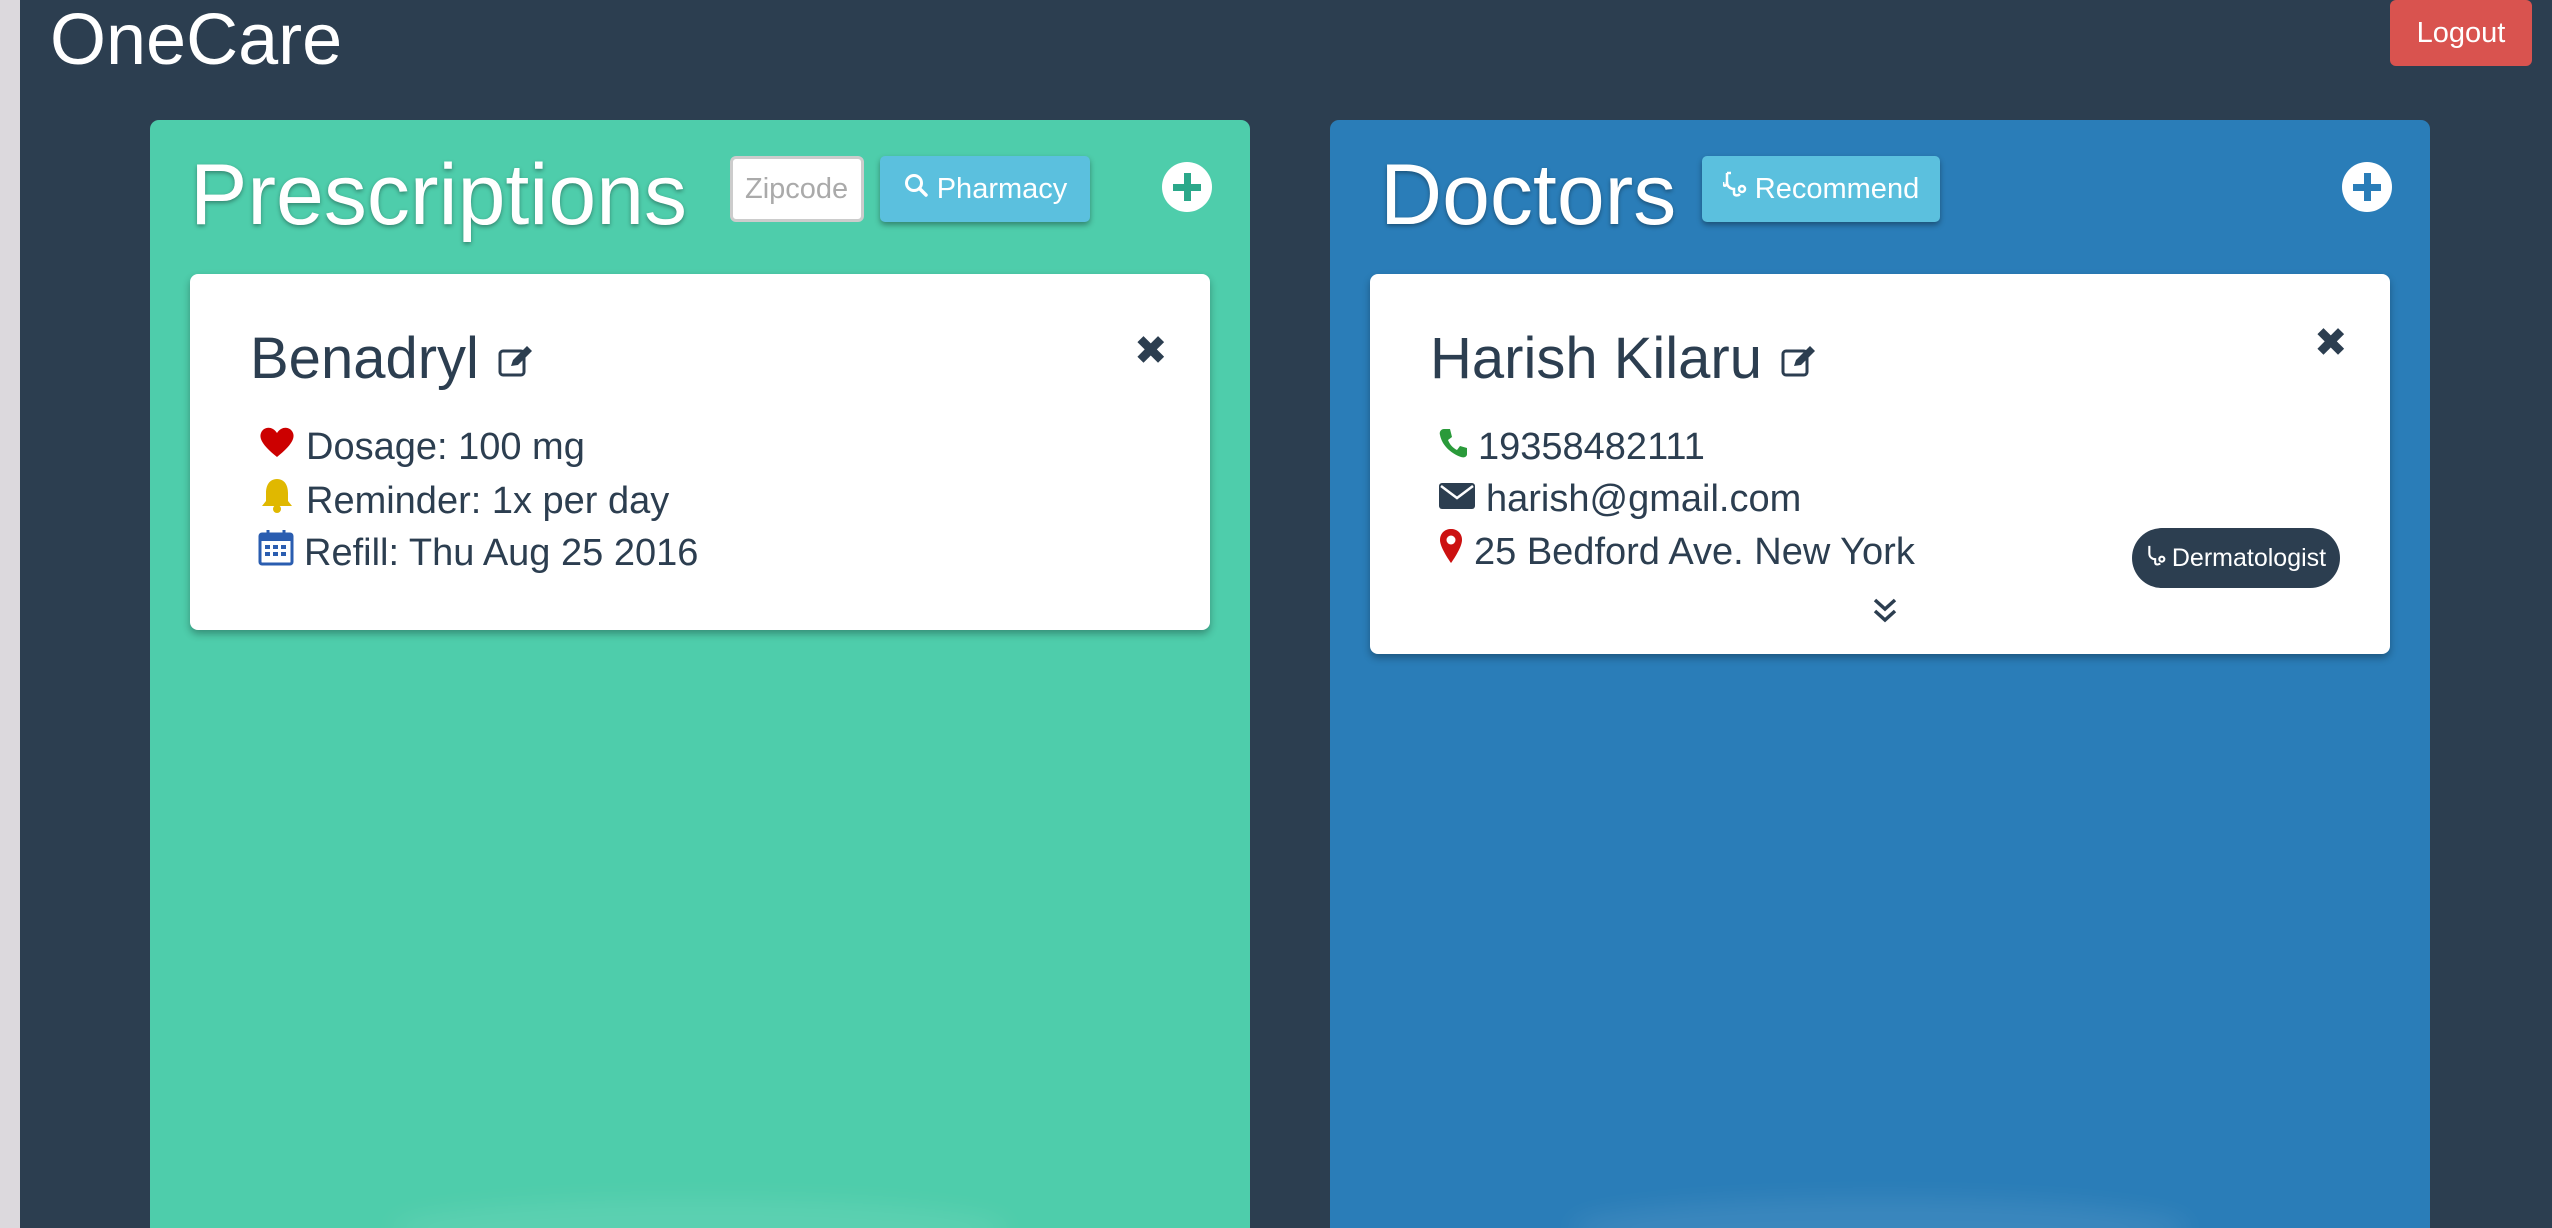  I want to click on reminder-text: Reminder: 1x per day, so click(488, 500).